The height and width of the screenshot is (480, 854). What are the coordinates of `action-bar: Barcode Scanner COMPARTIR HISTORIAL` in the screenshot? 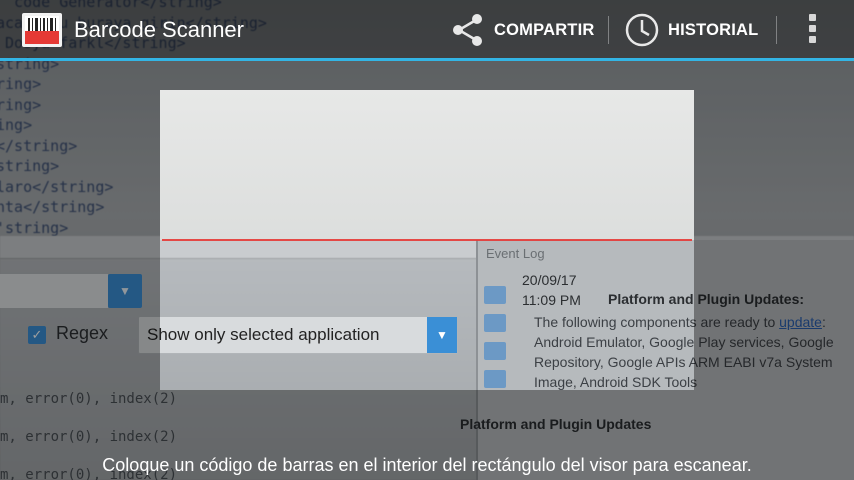 It's located at (427, 30).